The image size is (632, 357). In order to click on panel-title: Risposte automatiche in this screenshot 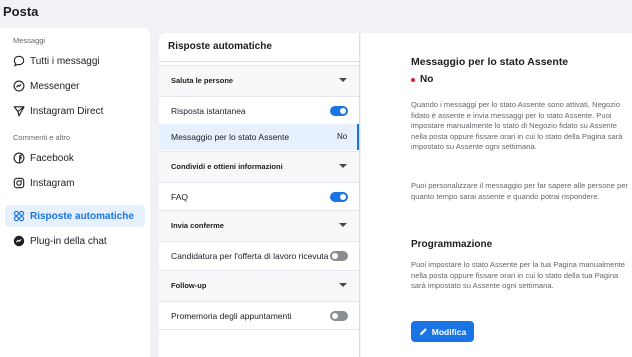, I will do `click(220, 46)`.